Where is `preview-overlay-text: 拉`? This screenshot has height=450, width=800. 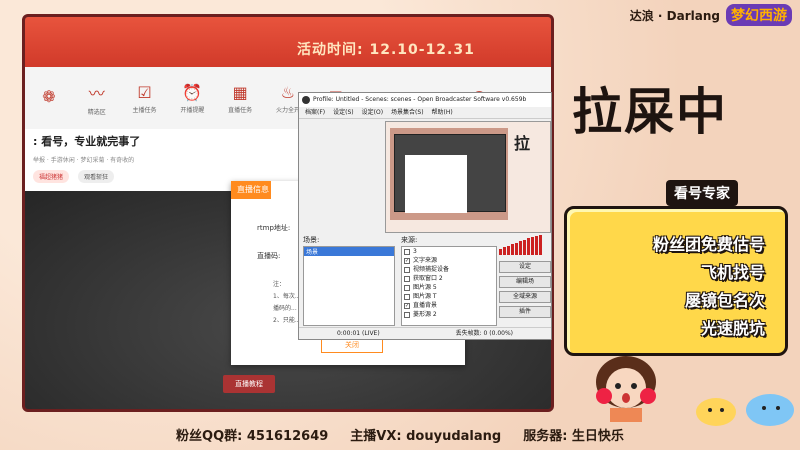 preview-overlay-text: 拉 is located at coordinates (522, 143).